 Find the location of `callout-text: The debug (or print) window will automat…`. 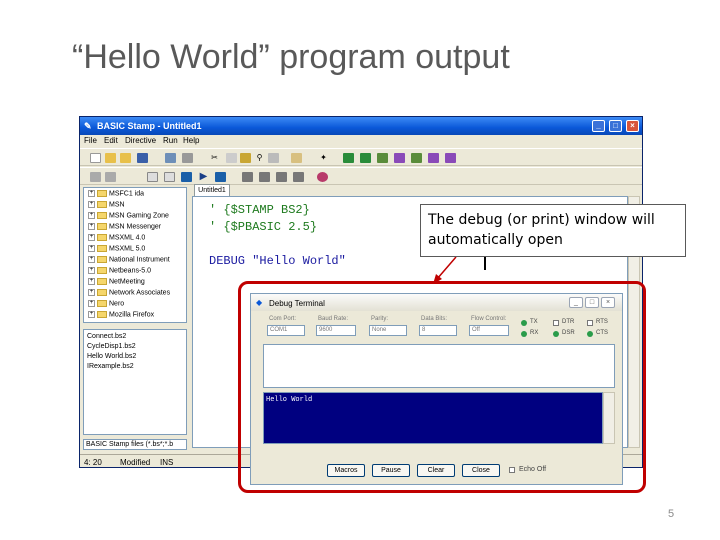

callout-text: The debug (or print) window will automat… is located at coordinates (541, 230).